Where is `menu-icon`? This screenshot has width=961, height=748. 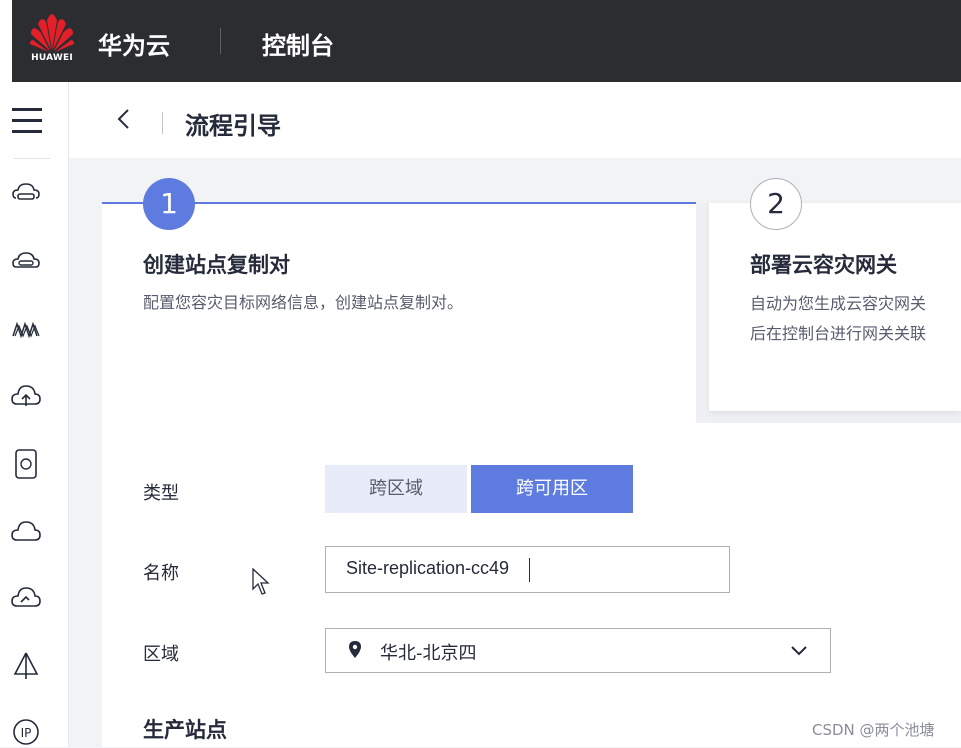
menu-icon is located at coordinates (27, 121).